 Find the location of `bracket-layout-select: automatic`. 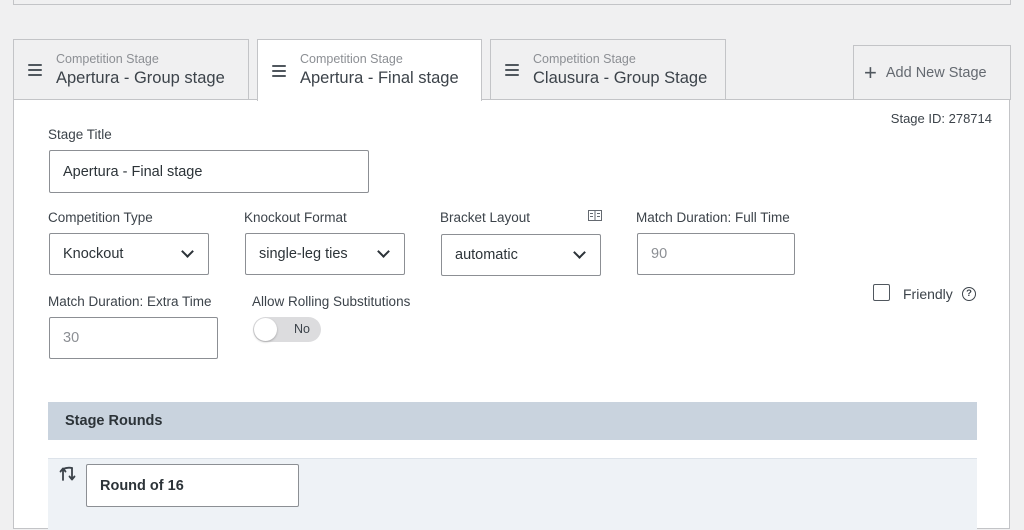

bracket-layout-select: automatic is located at coordinates (521, 255).